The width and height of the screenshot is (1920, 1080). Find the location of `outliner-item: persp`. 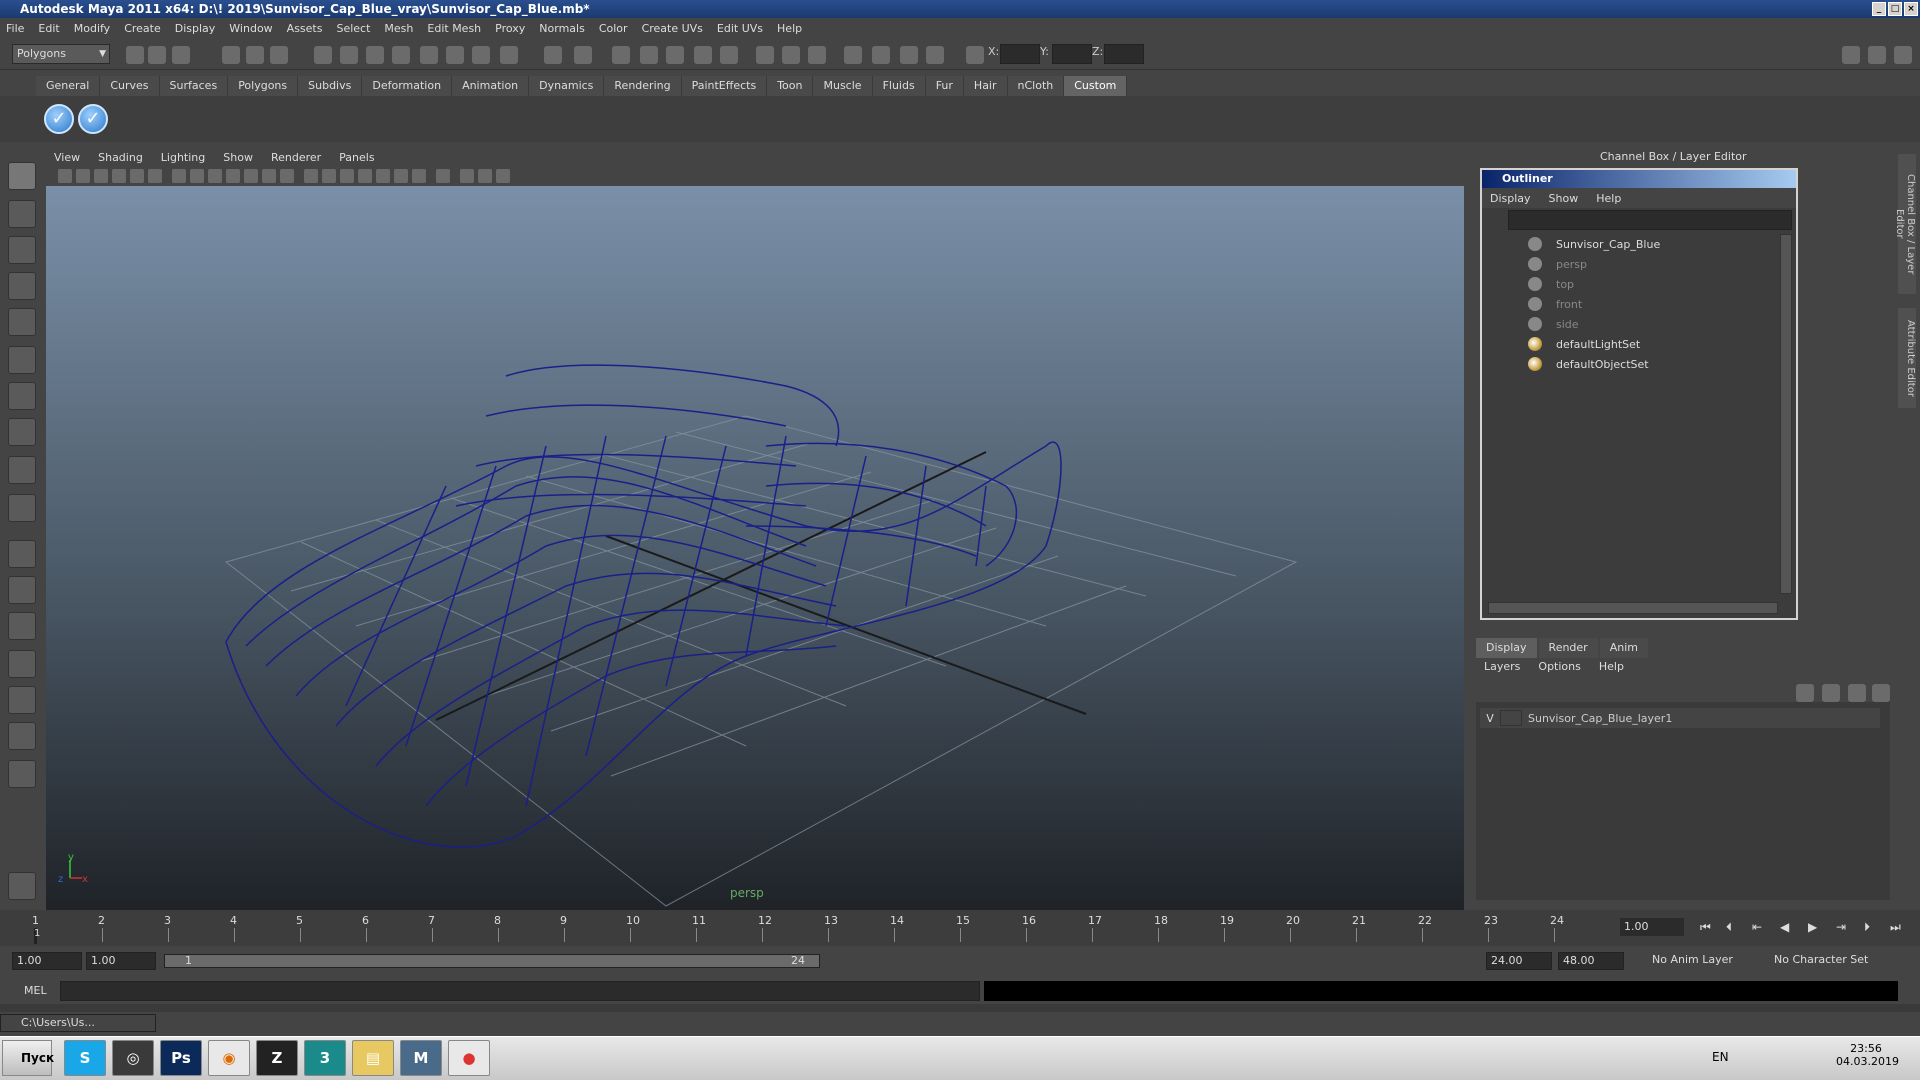

outliner-item: persp is located at coordinates (1639, 264).